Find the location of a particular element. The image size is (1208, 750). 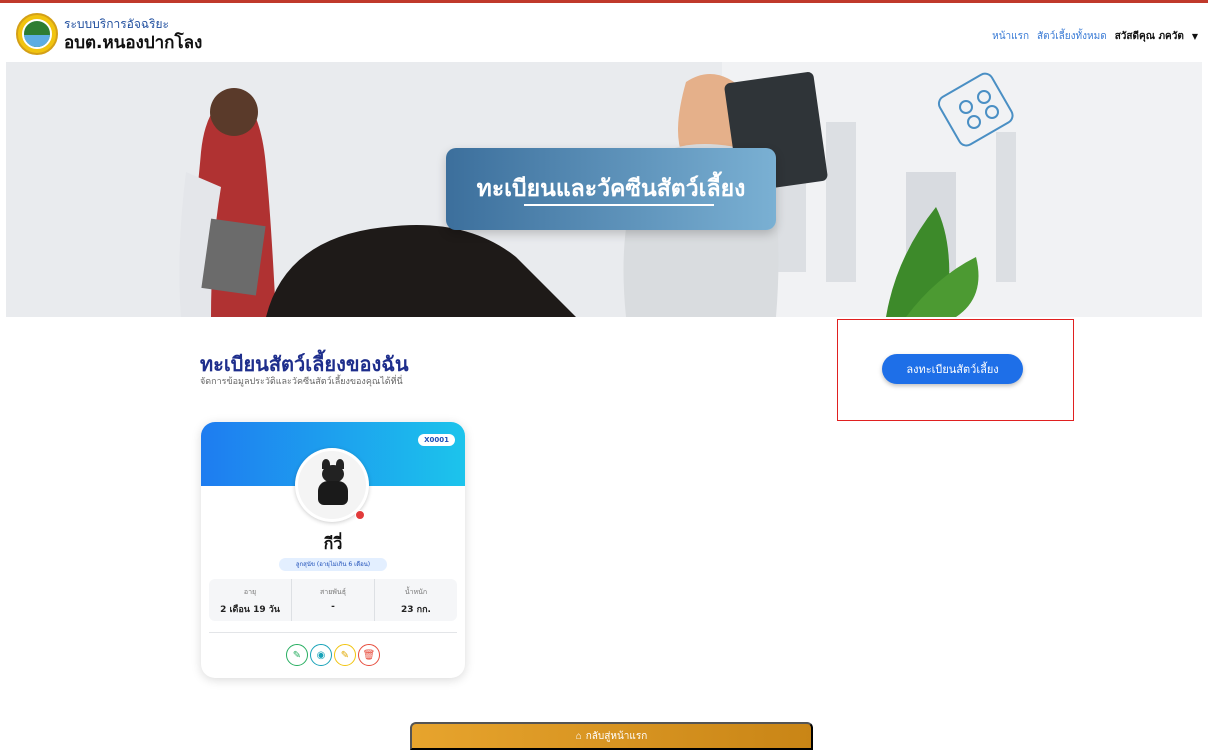

nav-home-link: หน้าแรก is located at coordinates (1010, 36).